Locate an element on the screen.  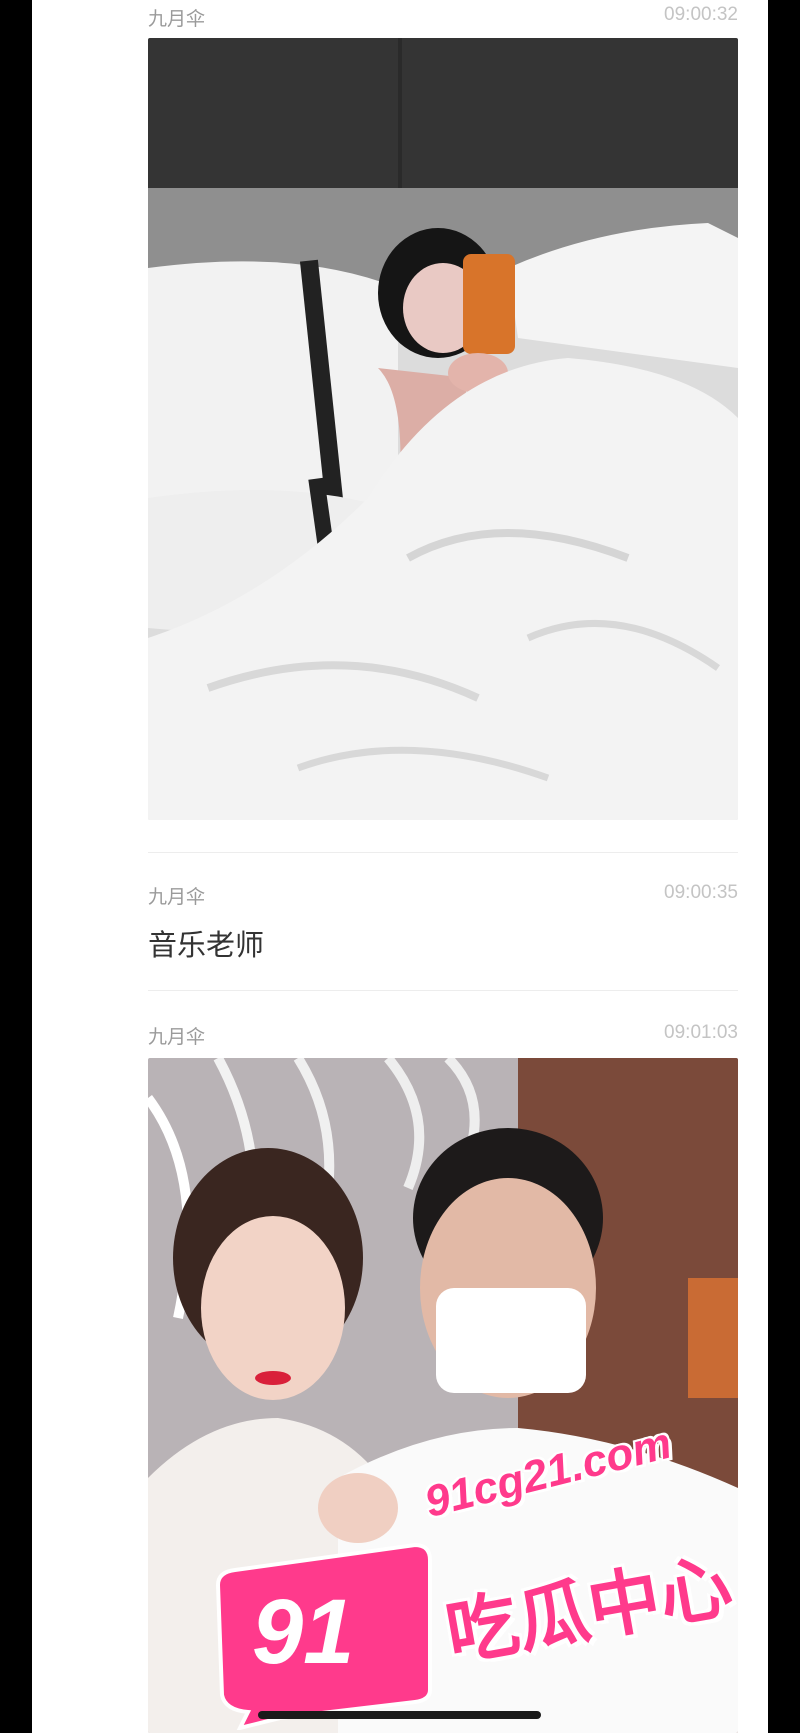
message-text: 音乐老师 is located at coordinates (206, 946).